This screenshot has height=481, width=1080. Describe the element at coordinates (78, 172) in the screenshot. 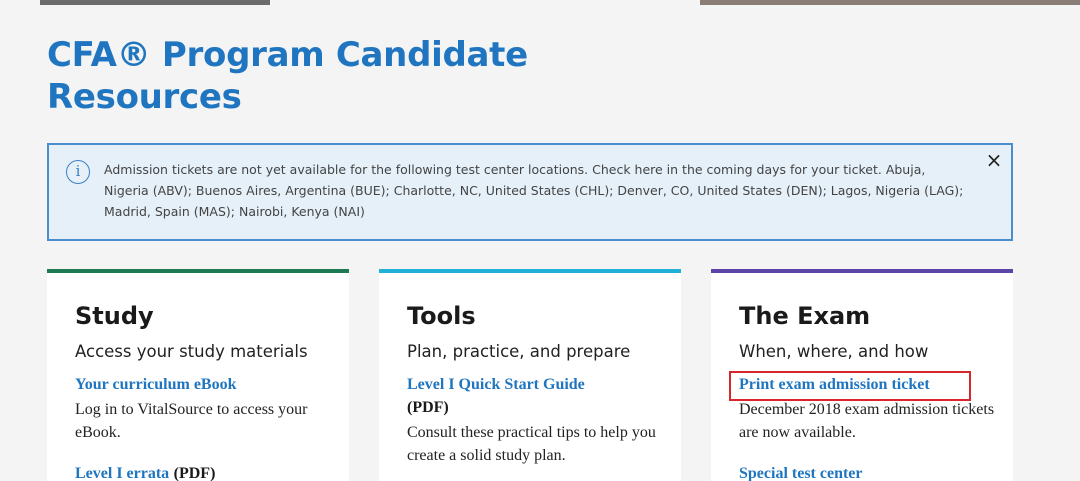

I see `info-icon: i` at that location.